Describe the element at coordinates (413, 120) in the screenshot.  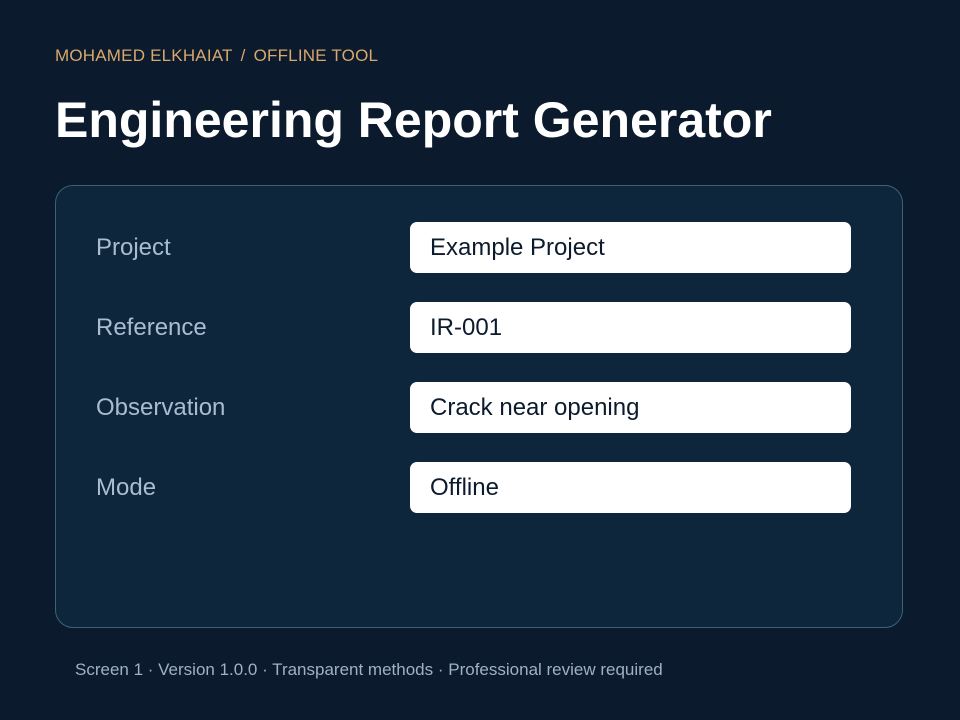
I see `page-title: Engineering Report Generator` at that location.